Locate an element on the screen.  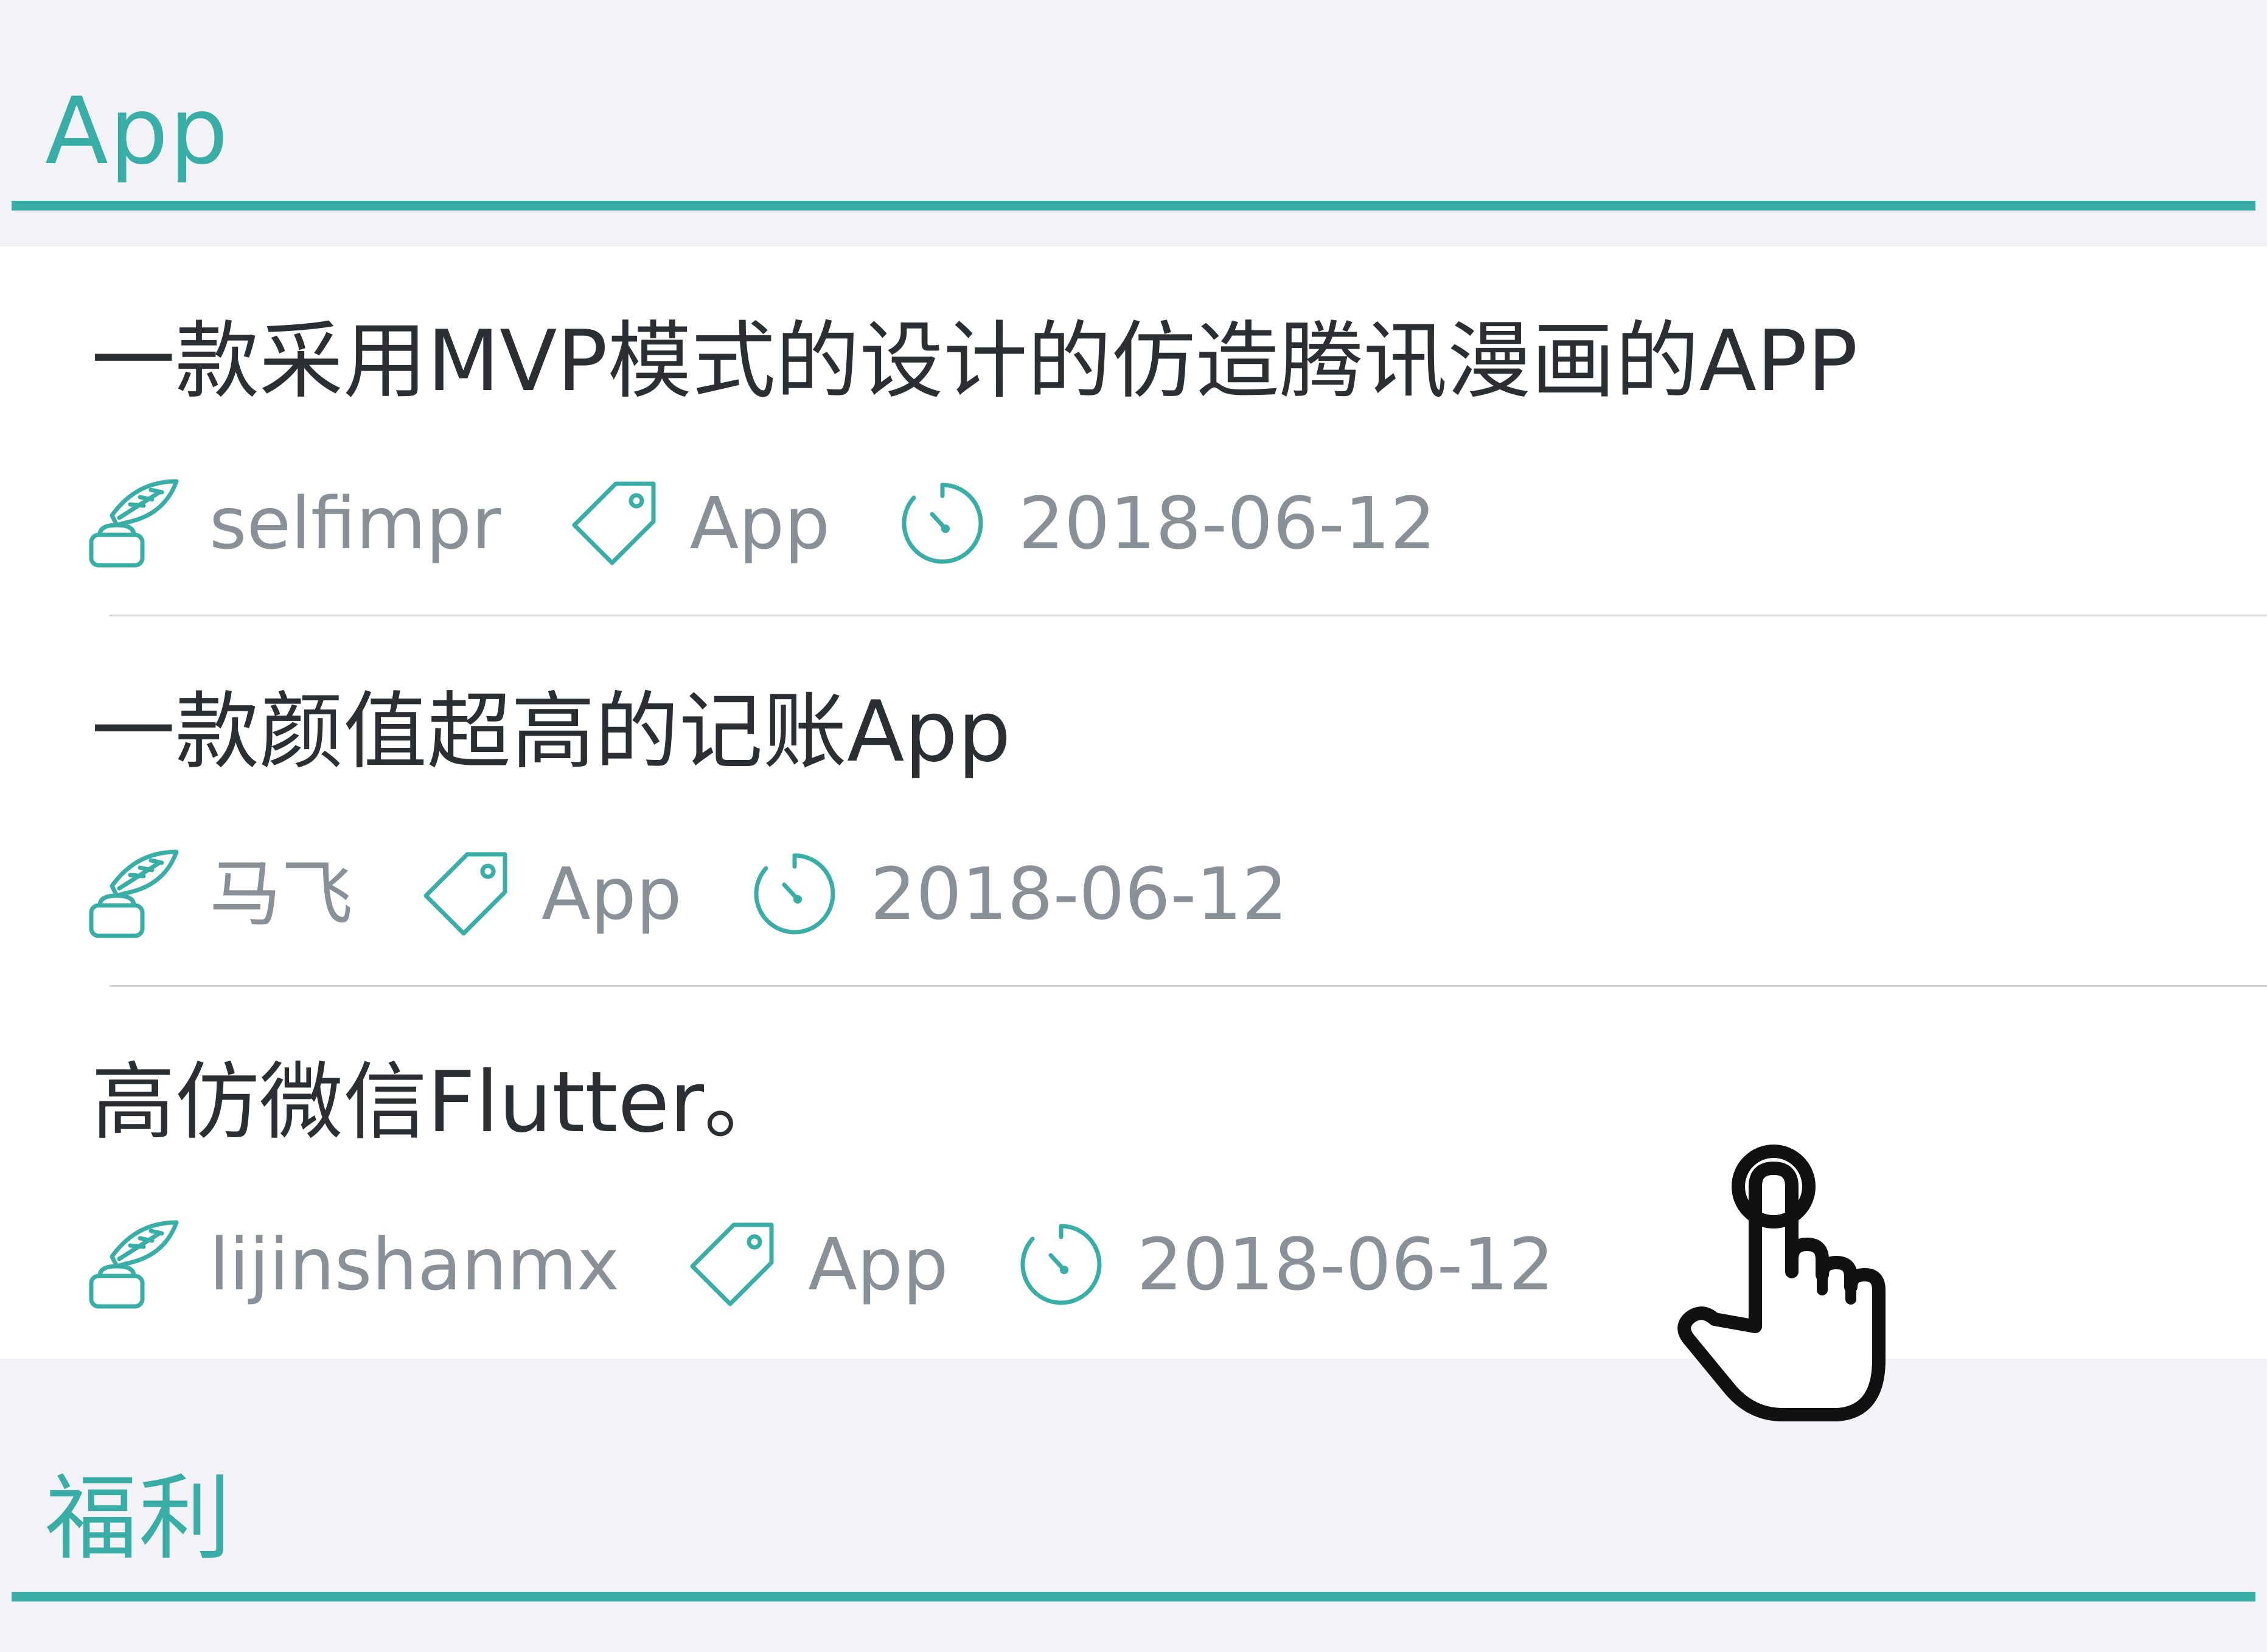
item-meta: lijinshanmx App 2018-06-12 is located at coordinates (855, 1264).